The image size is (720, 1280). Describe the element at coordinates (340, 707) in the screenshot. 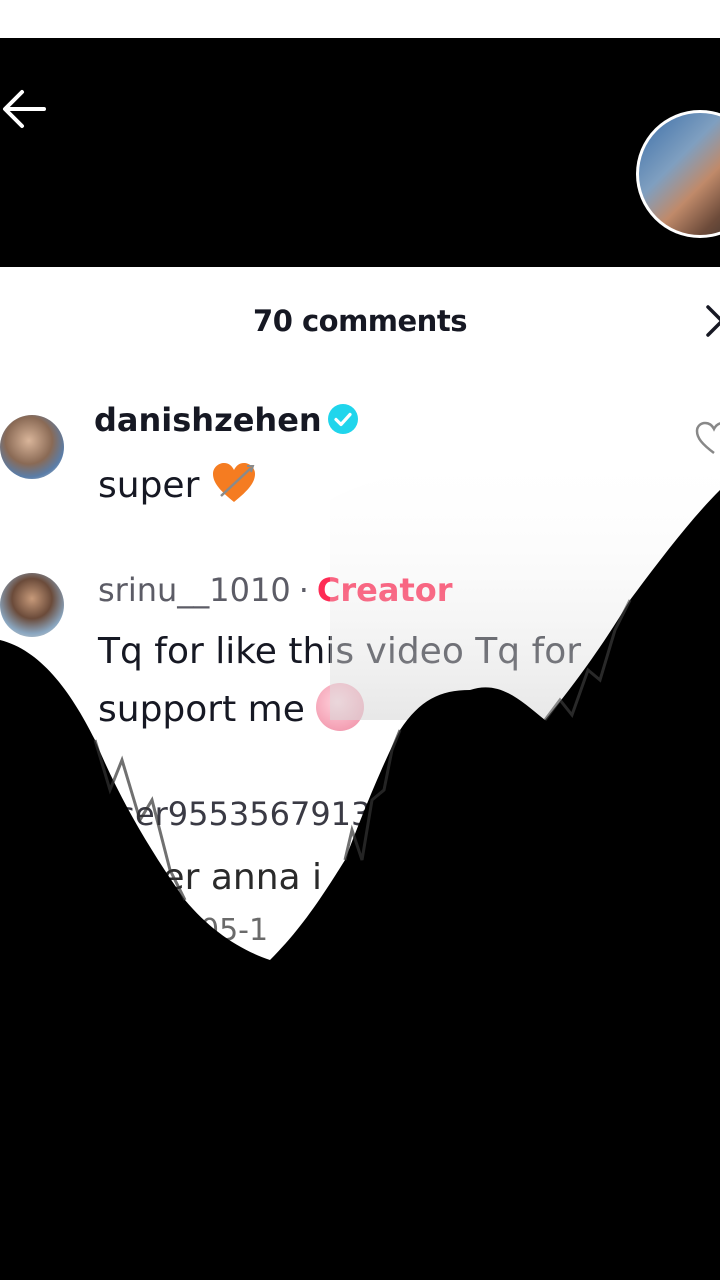

I see `squinting-laugh-emoji` at that location.